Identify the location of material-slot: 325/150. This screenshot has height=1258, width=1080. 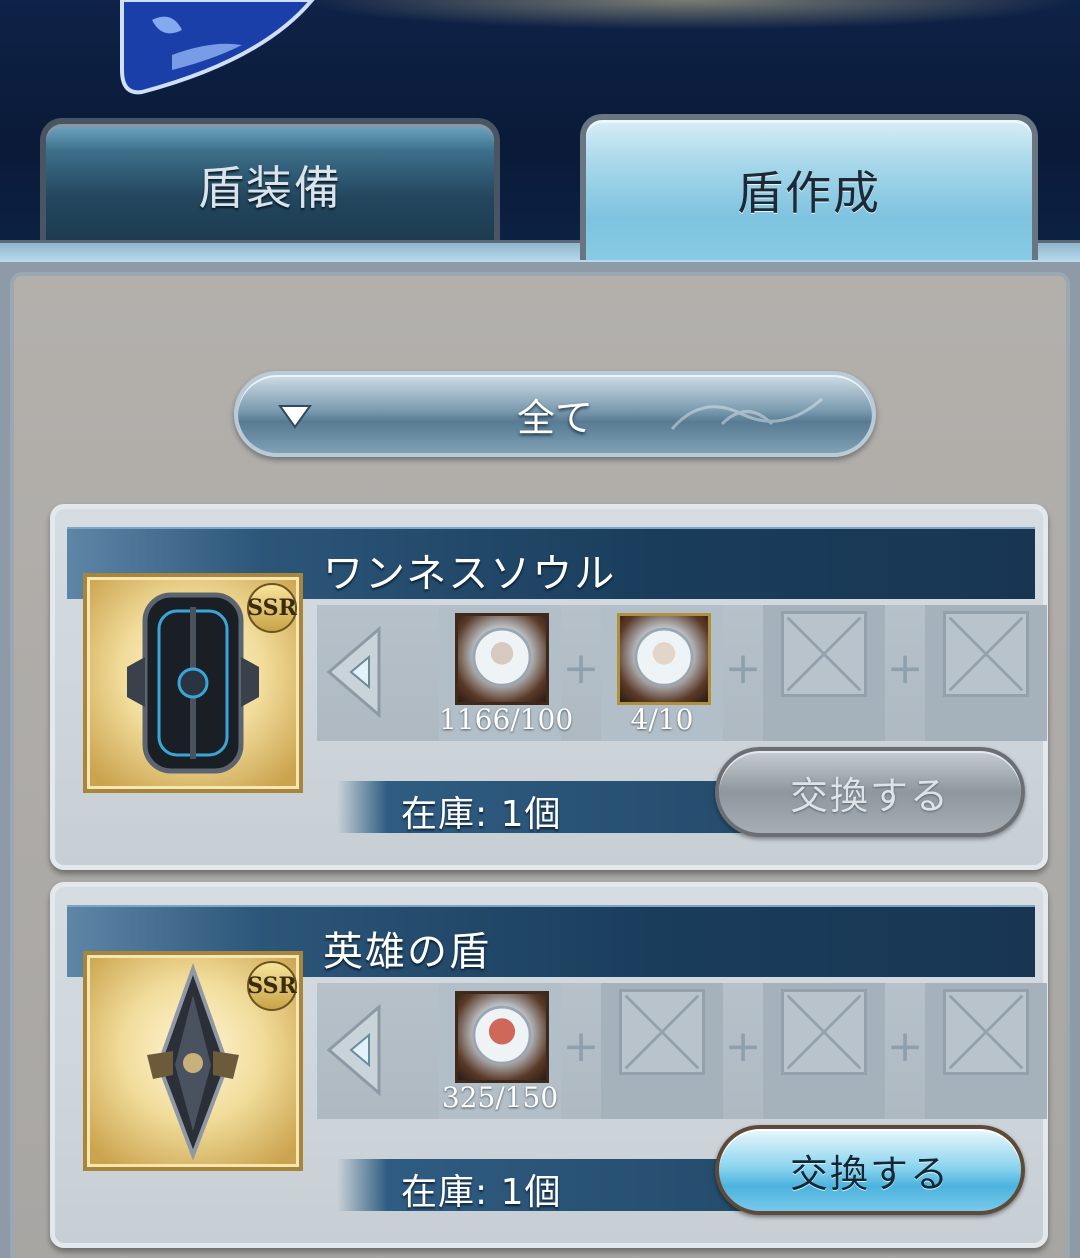
(500, 1051).